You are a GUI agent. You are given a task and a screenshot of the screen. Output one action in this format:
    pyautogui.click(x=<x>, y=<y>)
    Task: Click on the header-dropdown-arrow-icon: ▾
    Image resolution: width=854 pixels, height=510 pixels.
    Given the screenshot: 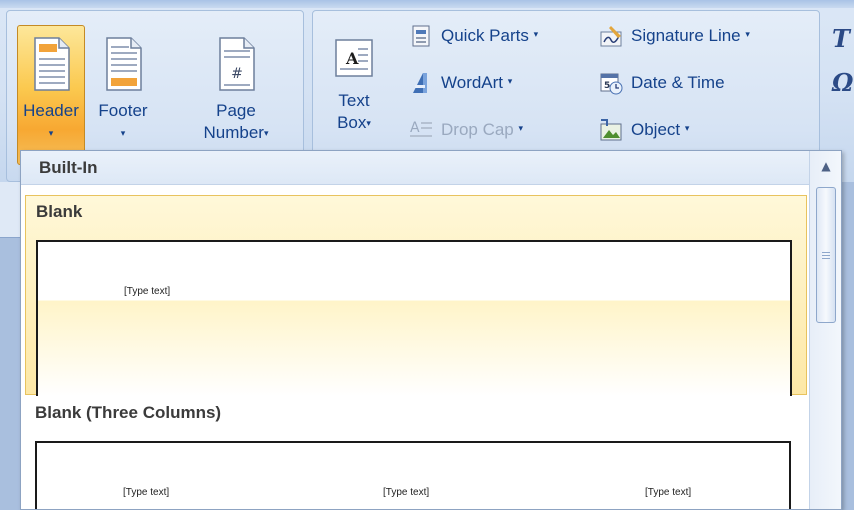 What is the action you would take?
    pyautogui.click(x=51, y=133)
    